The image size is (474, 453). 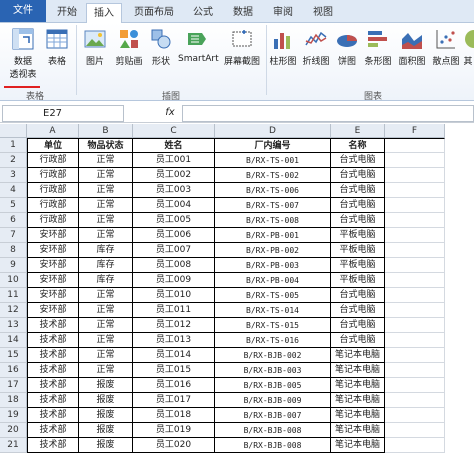 I want to click on row-header: 10, so click(x=13, y=280).